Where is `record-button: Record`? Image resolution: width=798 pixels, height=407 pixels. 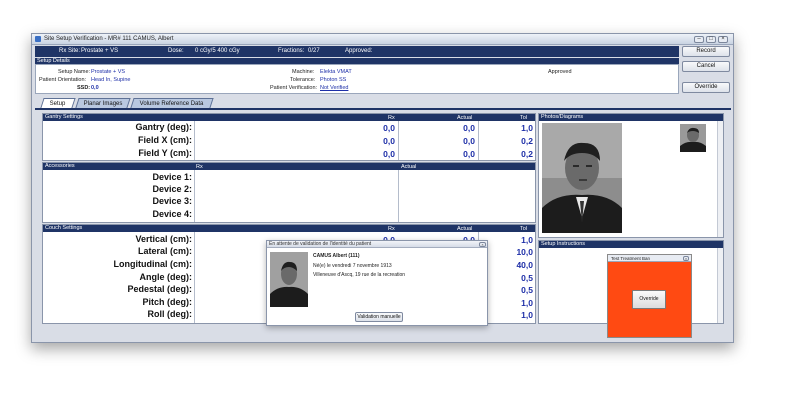 record-button: Record is located at coordinates (706, 51).